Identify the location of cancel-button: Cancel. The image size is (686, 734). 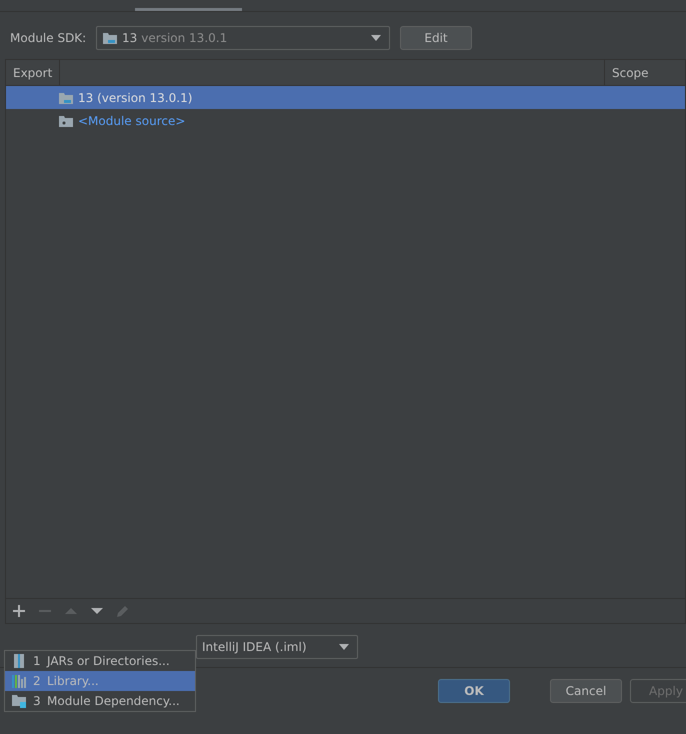
(586, 691).